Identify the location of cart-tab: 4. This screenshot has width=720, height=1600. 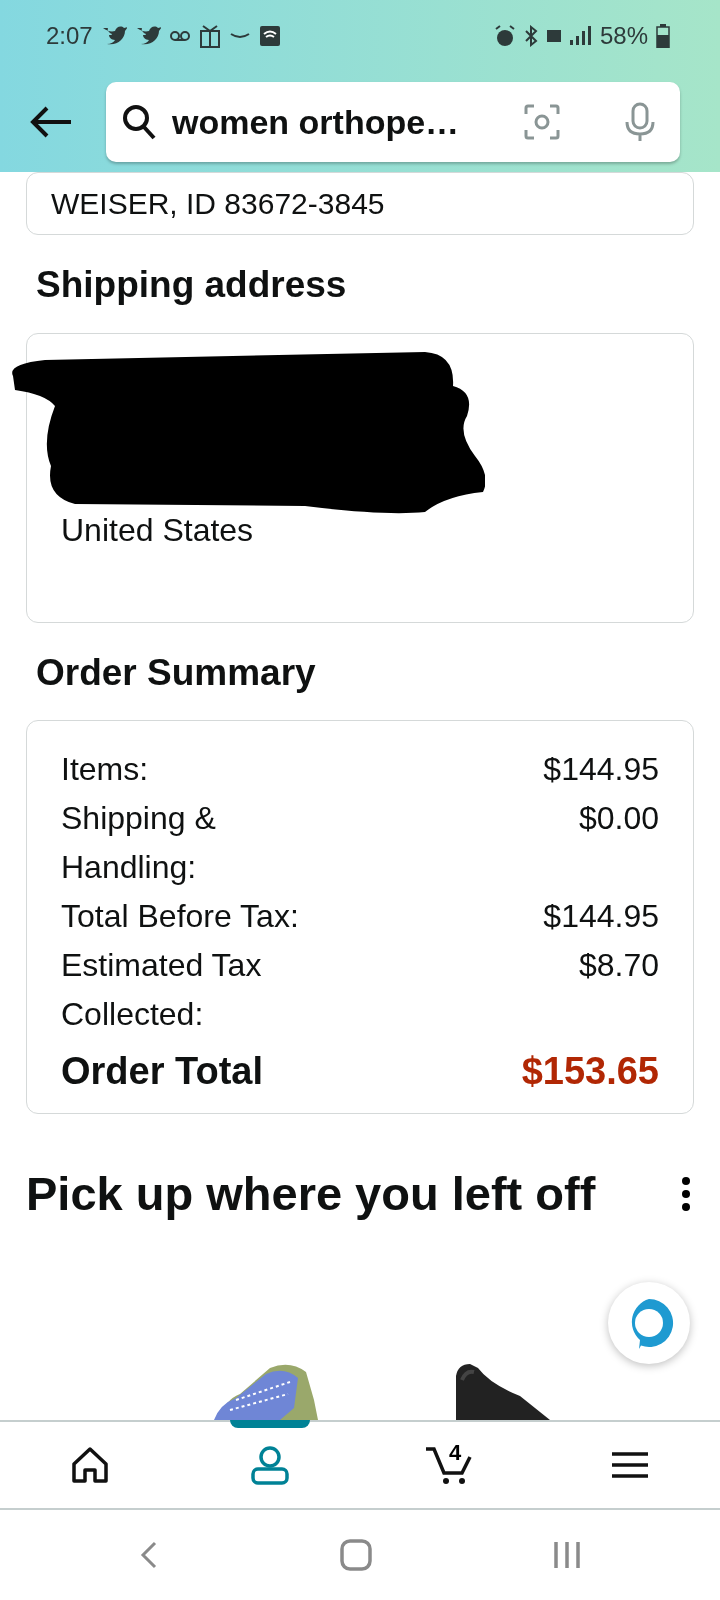
(450, 1465).